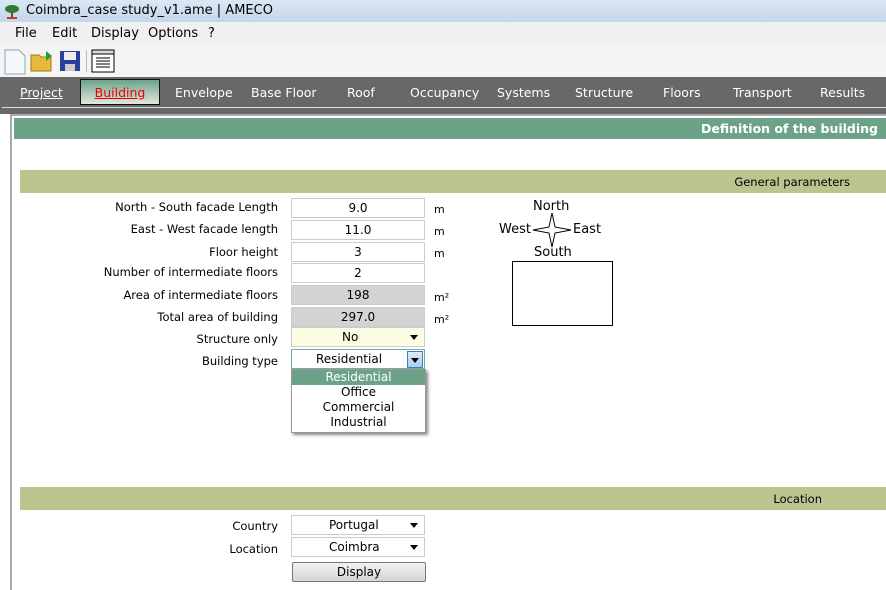 The height and width of the screenshot is (590, 886). What do you see at coordinates (190, 272) in the screenshot?
I see `intermediate-floors-label: Number of intermediate floors` at bounding box center [190, 272].